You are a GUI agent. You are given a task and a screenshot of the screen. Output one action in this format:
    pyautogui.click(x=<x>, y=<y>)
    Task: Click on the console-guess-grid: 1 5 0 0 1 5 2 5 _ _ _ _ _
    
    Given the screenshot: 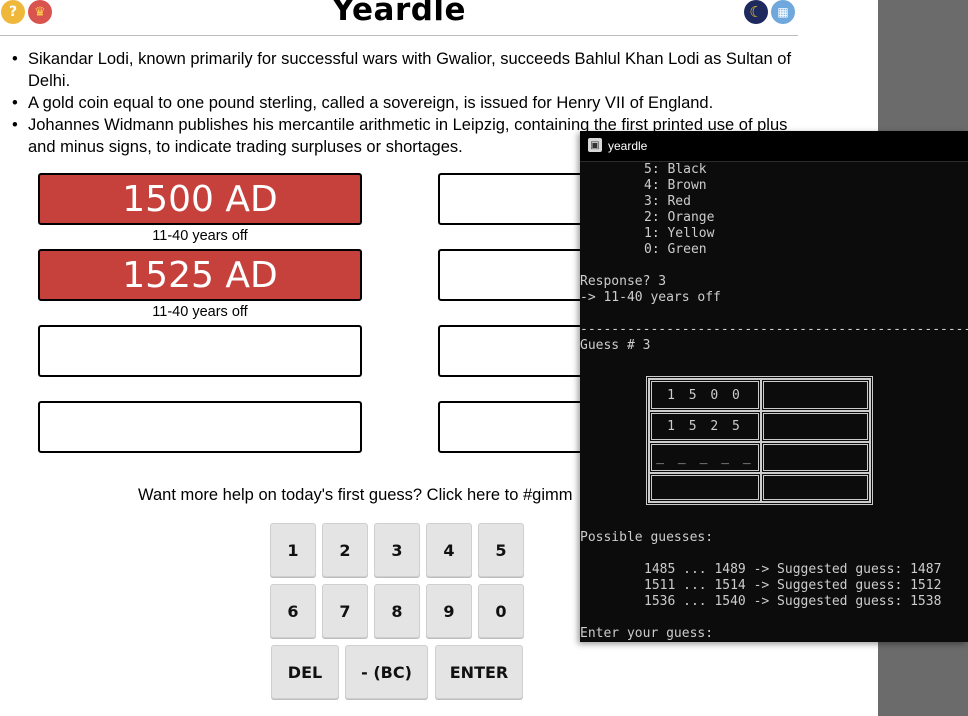 What is the action you would take?
    pyautogui.click(x=759, y=440)
    